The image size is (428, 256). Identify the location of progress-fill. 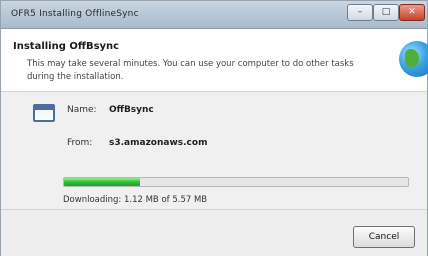
(102, 182).